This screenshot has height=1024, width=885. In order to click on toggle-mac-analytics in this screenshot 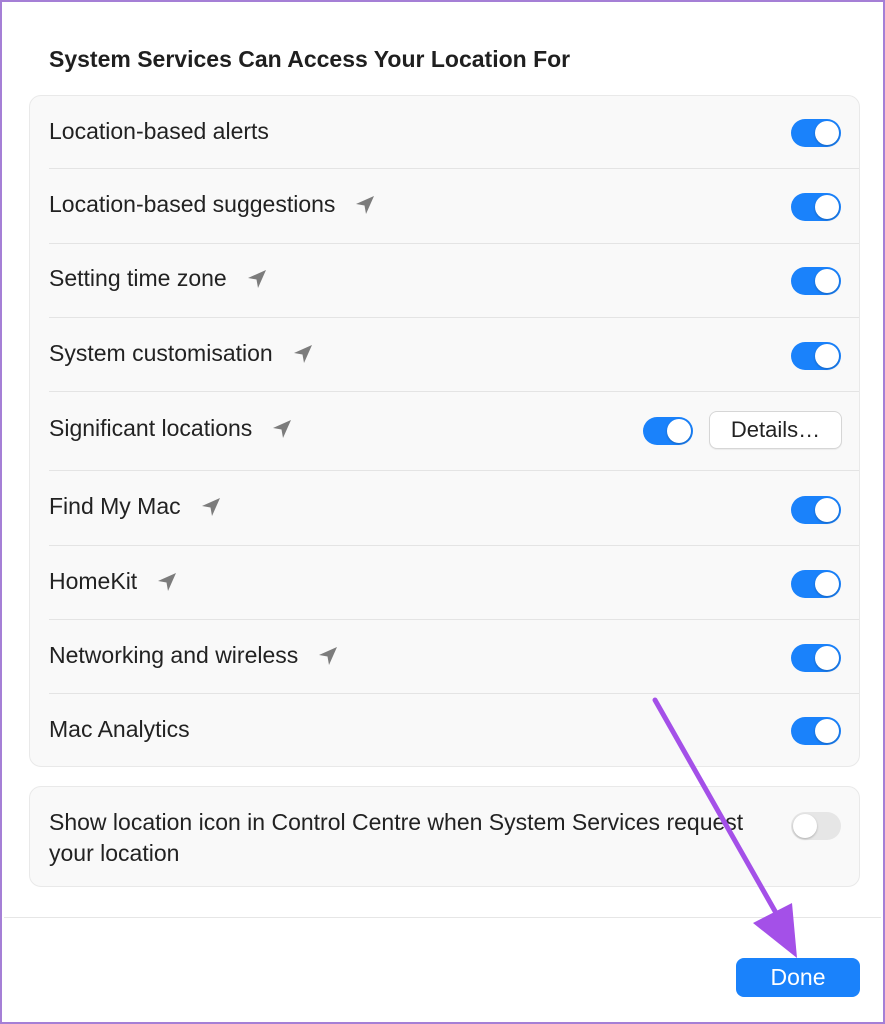, I will do `click(816, 731)`.